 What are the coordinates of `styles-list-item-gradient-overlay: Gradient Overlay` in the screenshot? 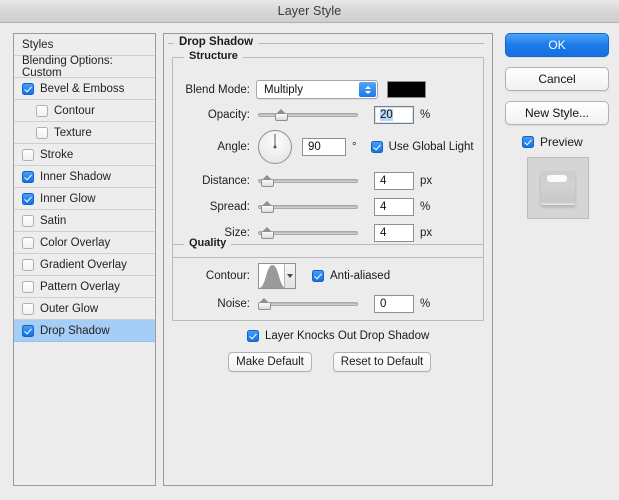 It's located at (84, 265).